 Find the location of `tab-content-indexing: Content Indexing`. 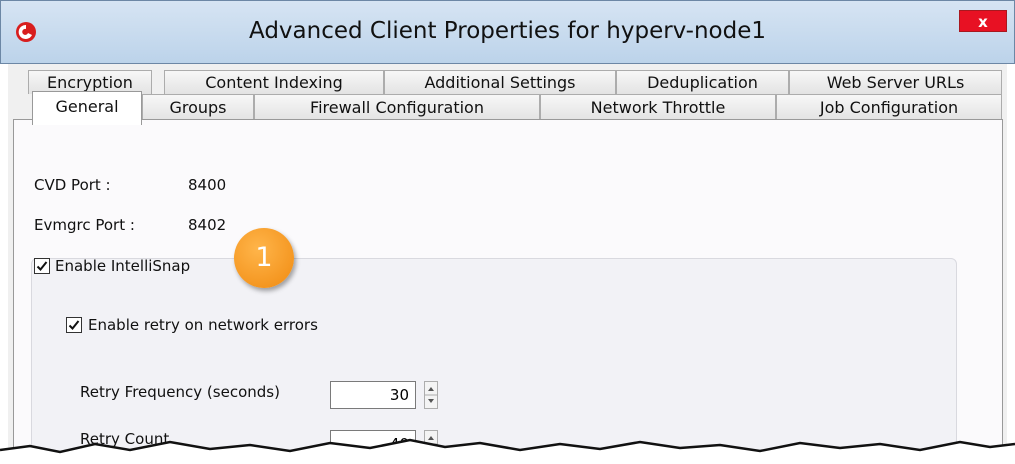

tab-content-indexing: Content Indexing is located at coordinates (274, 82).